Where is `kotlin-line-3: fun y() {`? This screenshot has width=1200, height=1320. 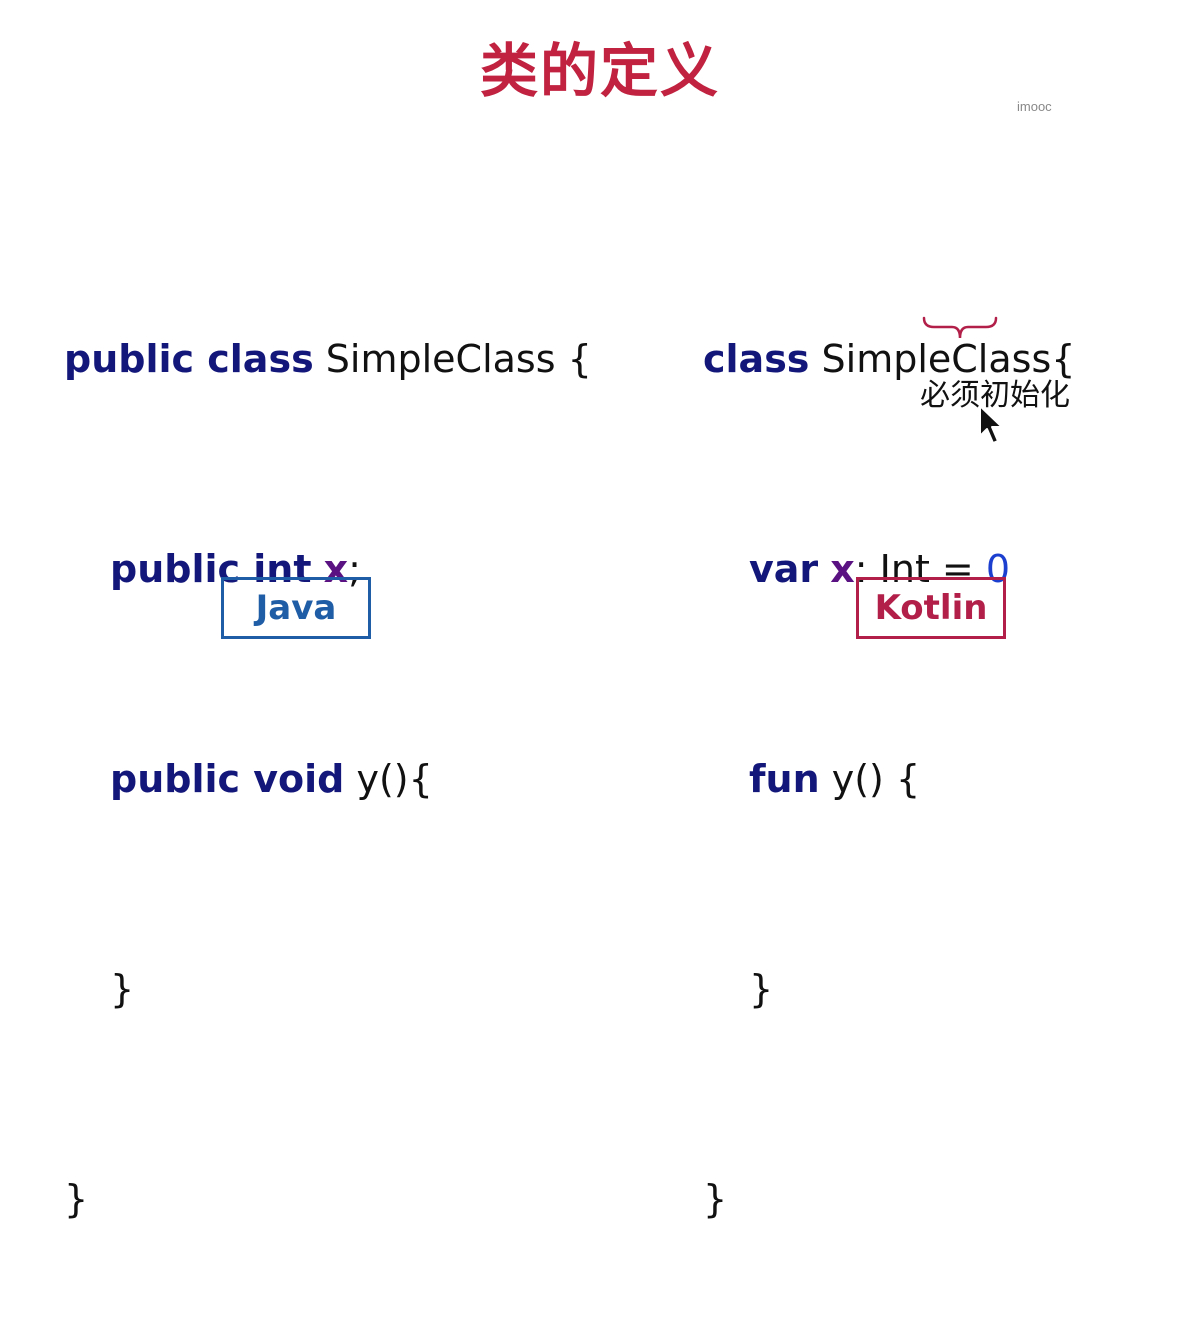
kotlin-line-3: fun y() { is located at coordinates (889, 779).